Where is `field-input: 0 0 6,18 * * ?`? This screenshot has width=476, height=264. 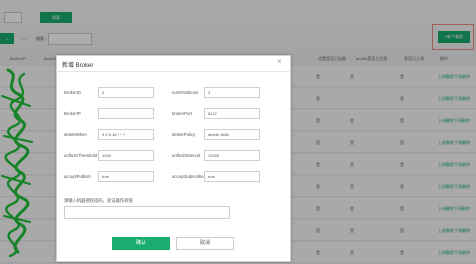
field-input: 0 0 6,18 * * ? is located at coordinates (126, 134).